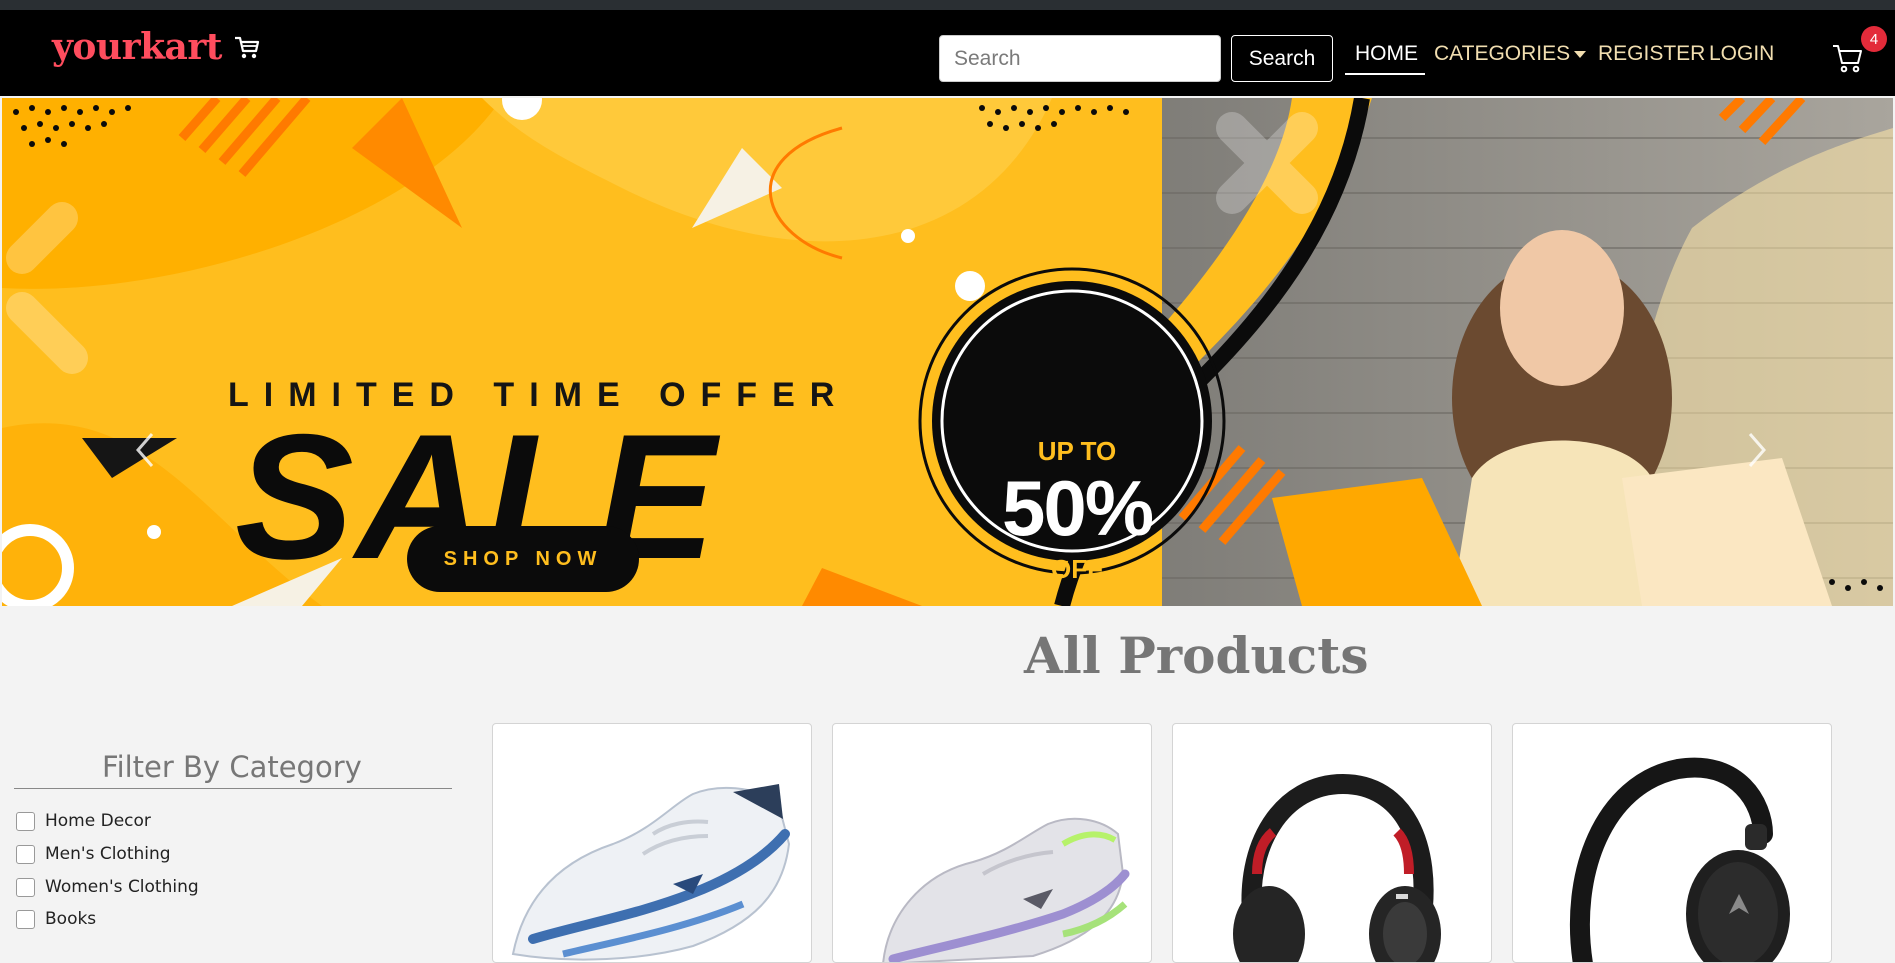 The width and height of the screenshot is (1895, 963). What do you see at coordinates (122, 887) in the screenshot?
I see `category-label: Women's Clothing` at bounding box center [122, 887].